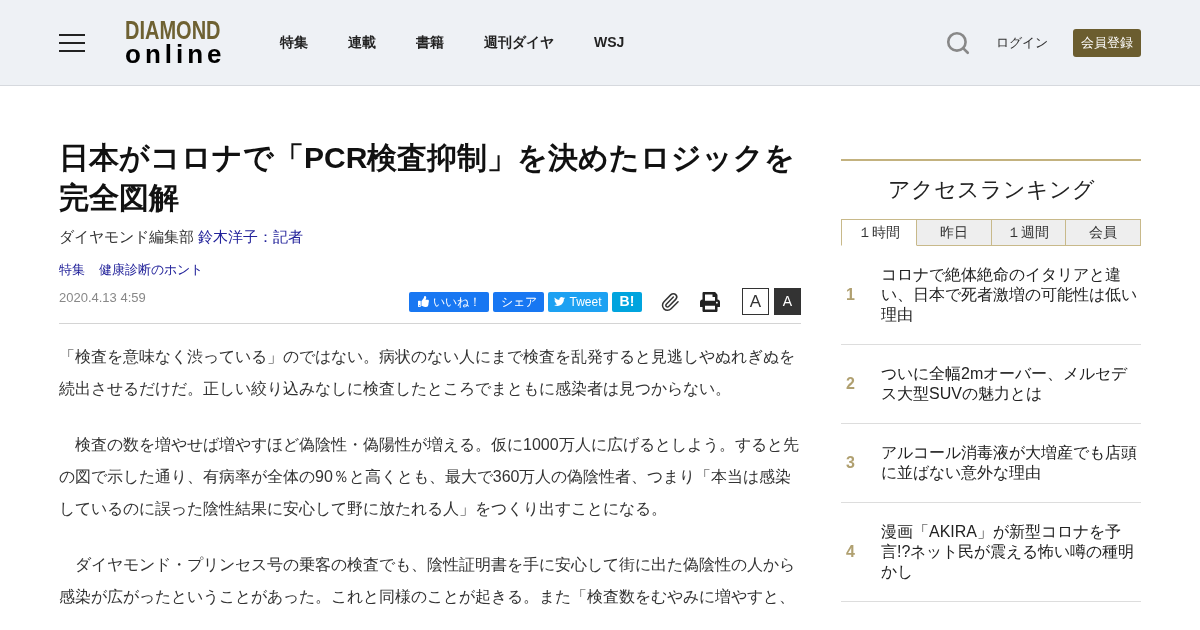 The width and height of the screenshot is (1200, 630). I want to click on menu-icon, so click(72, 42).